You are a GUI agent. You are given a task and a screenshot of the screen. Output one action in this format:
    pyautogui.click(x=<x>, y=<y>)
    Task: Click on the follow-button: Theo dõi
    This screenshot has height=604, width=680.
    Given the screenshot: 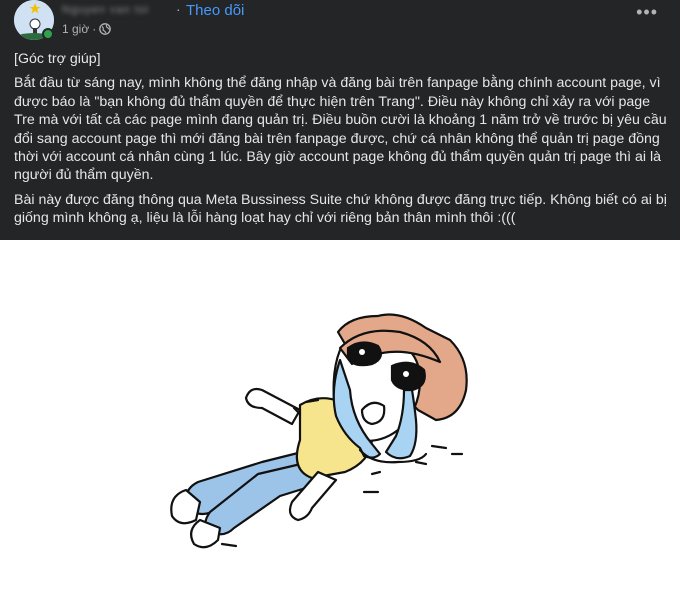 What is the action you would take?
    pyautogui.click(x=215, y=10)
    